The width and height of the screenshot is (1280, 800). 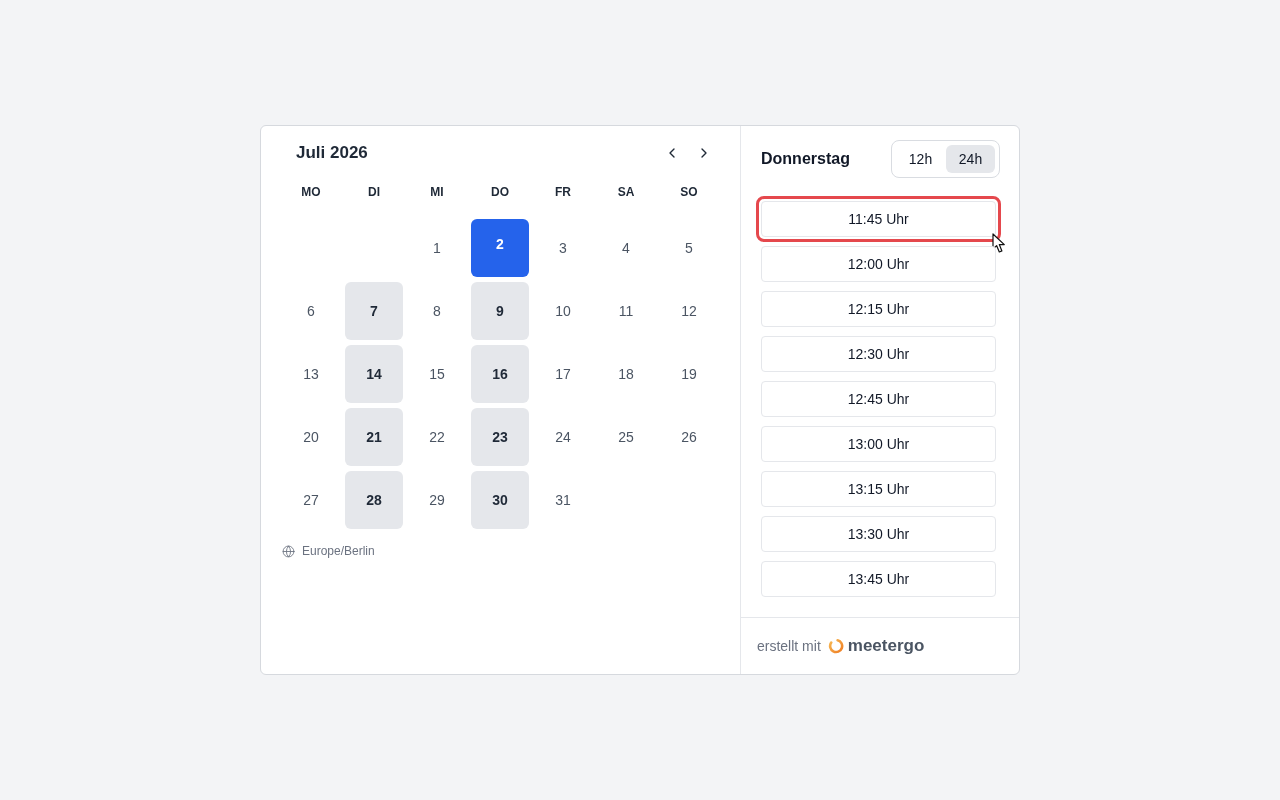 What do you see at coordinates (311, 374) in the screenshot?
I see `day-number: 13` at bounding box center [311, 374].